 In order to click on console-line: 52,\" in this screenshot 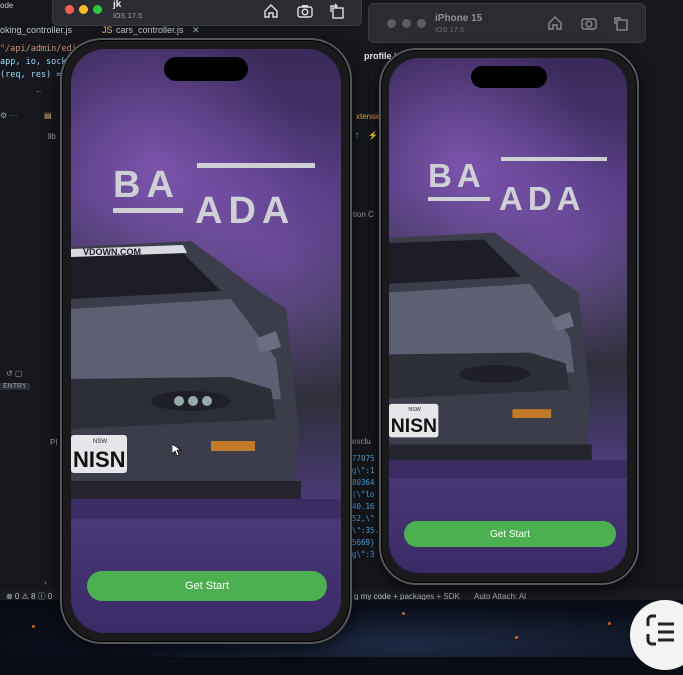, I will do `click(363, 518)`.